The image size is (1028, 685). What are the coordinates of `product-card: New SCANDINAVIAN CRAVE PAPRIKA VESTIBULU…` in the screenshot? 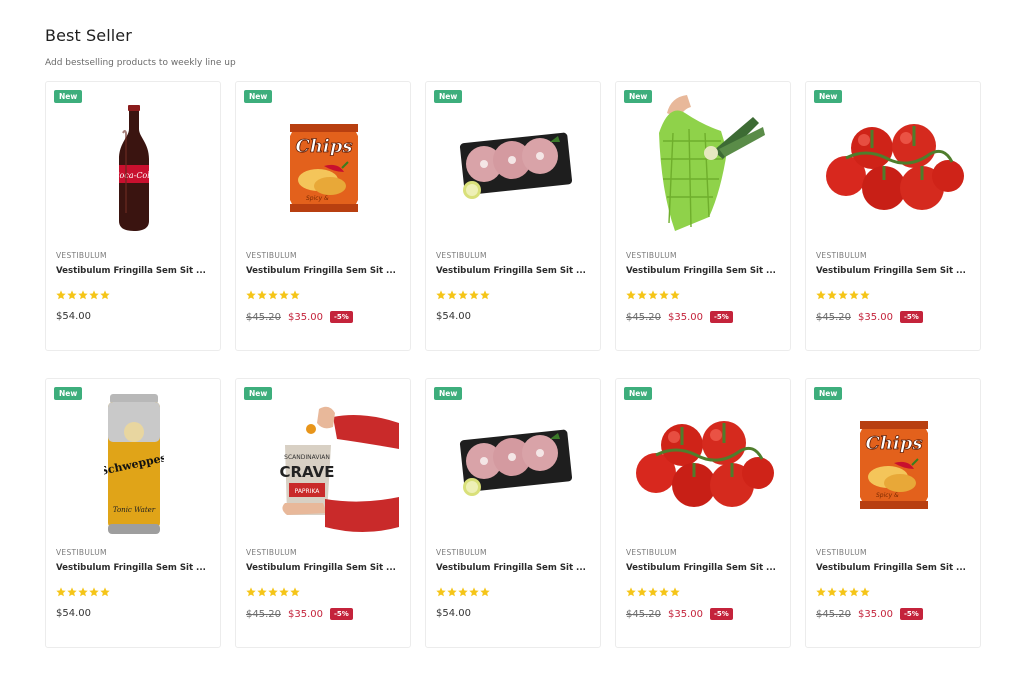 It's located at (323, 513).